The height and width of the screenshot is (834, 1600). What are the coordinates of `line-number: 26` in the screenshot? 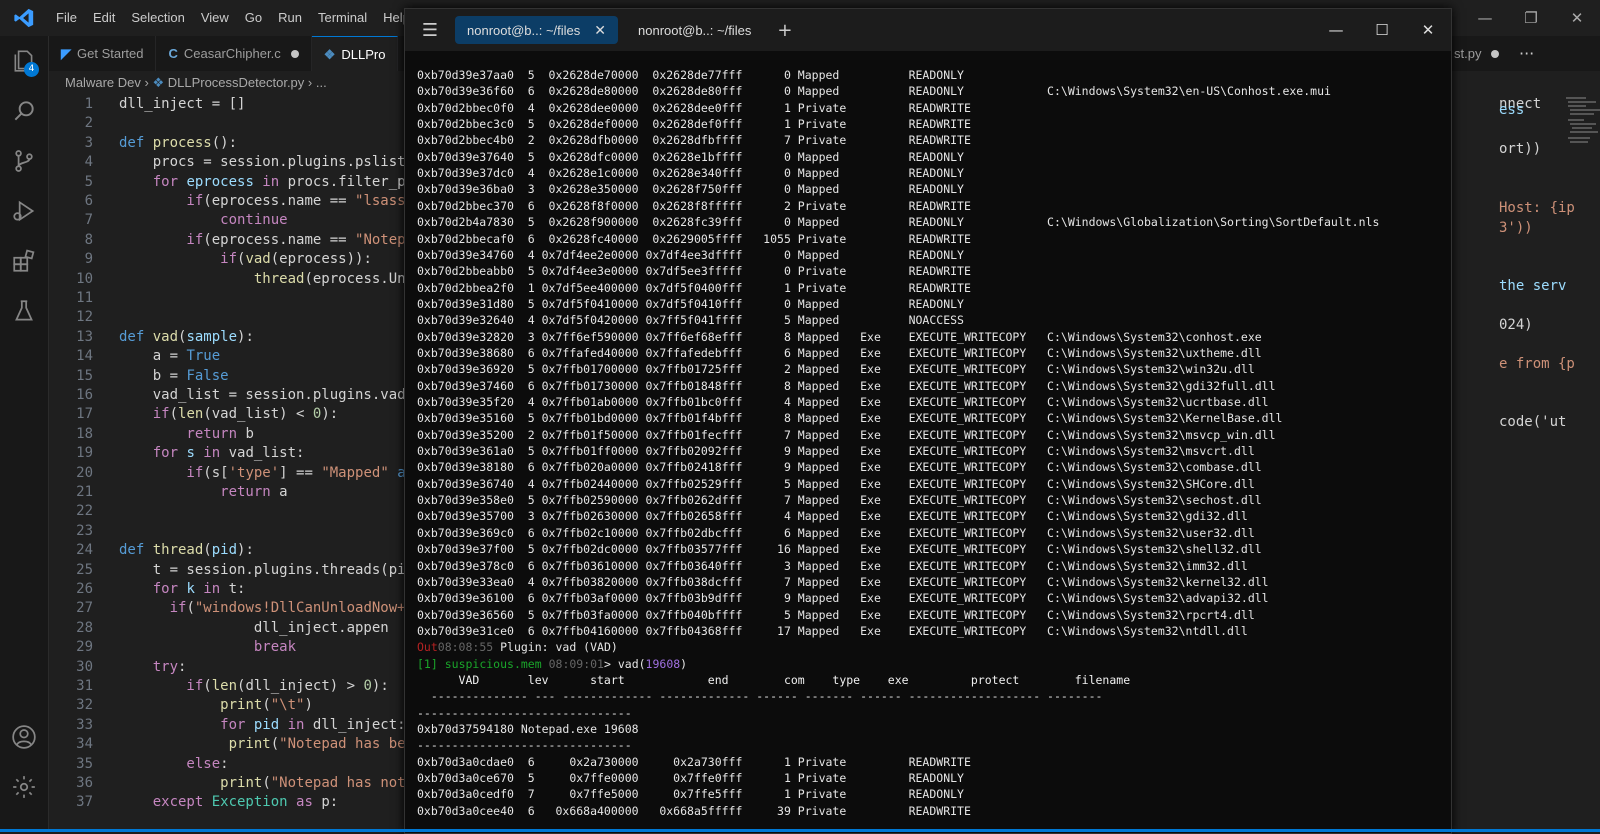 It's located at (84, 589).